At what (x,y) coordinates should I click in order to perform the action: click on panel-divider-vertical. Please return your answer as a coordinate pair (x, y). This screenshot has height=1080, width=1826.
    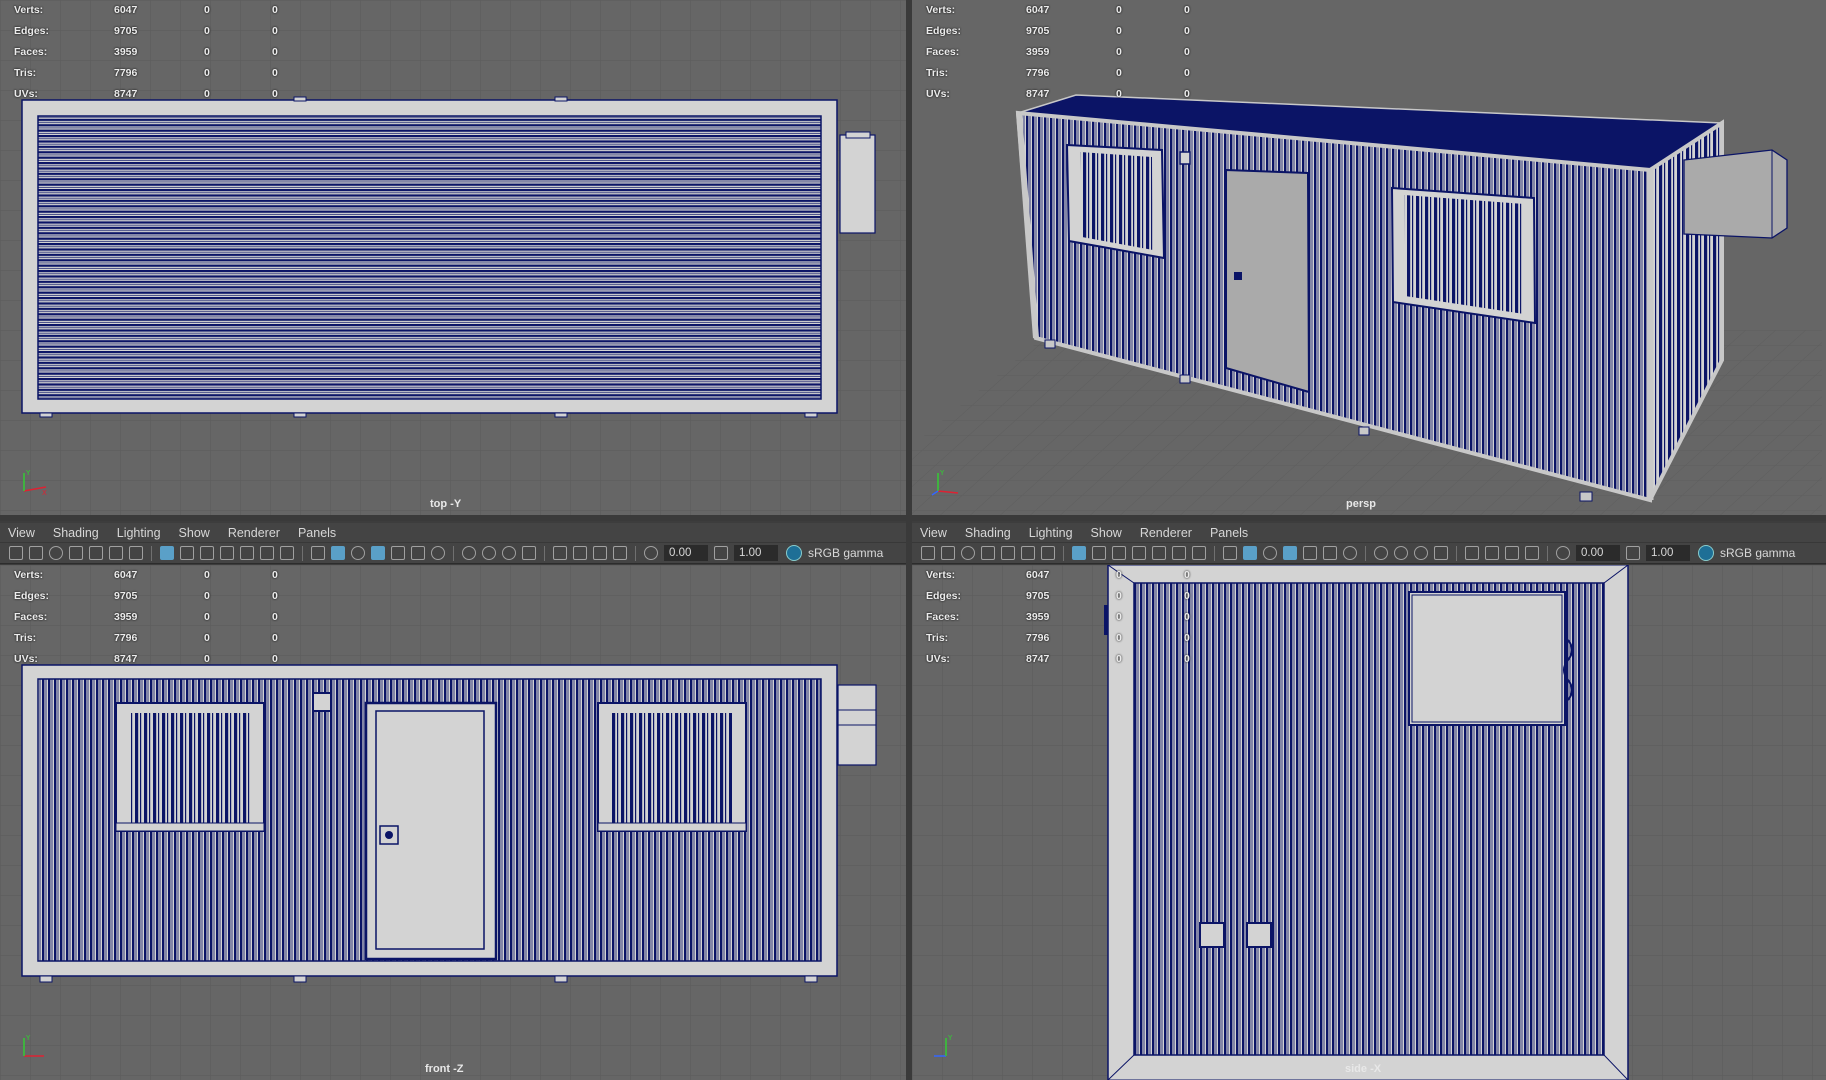
    Looking at the image, I should click on (909, 540).